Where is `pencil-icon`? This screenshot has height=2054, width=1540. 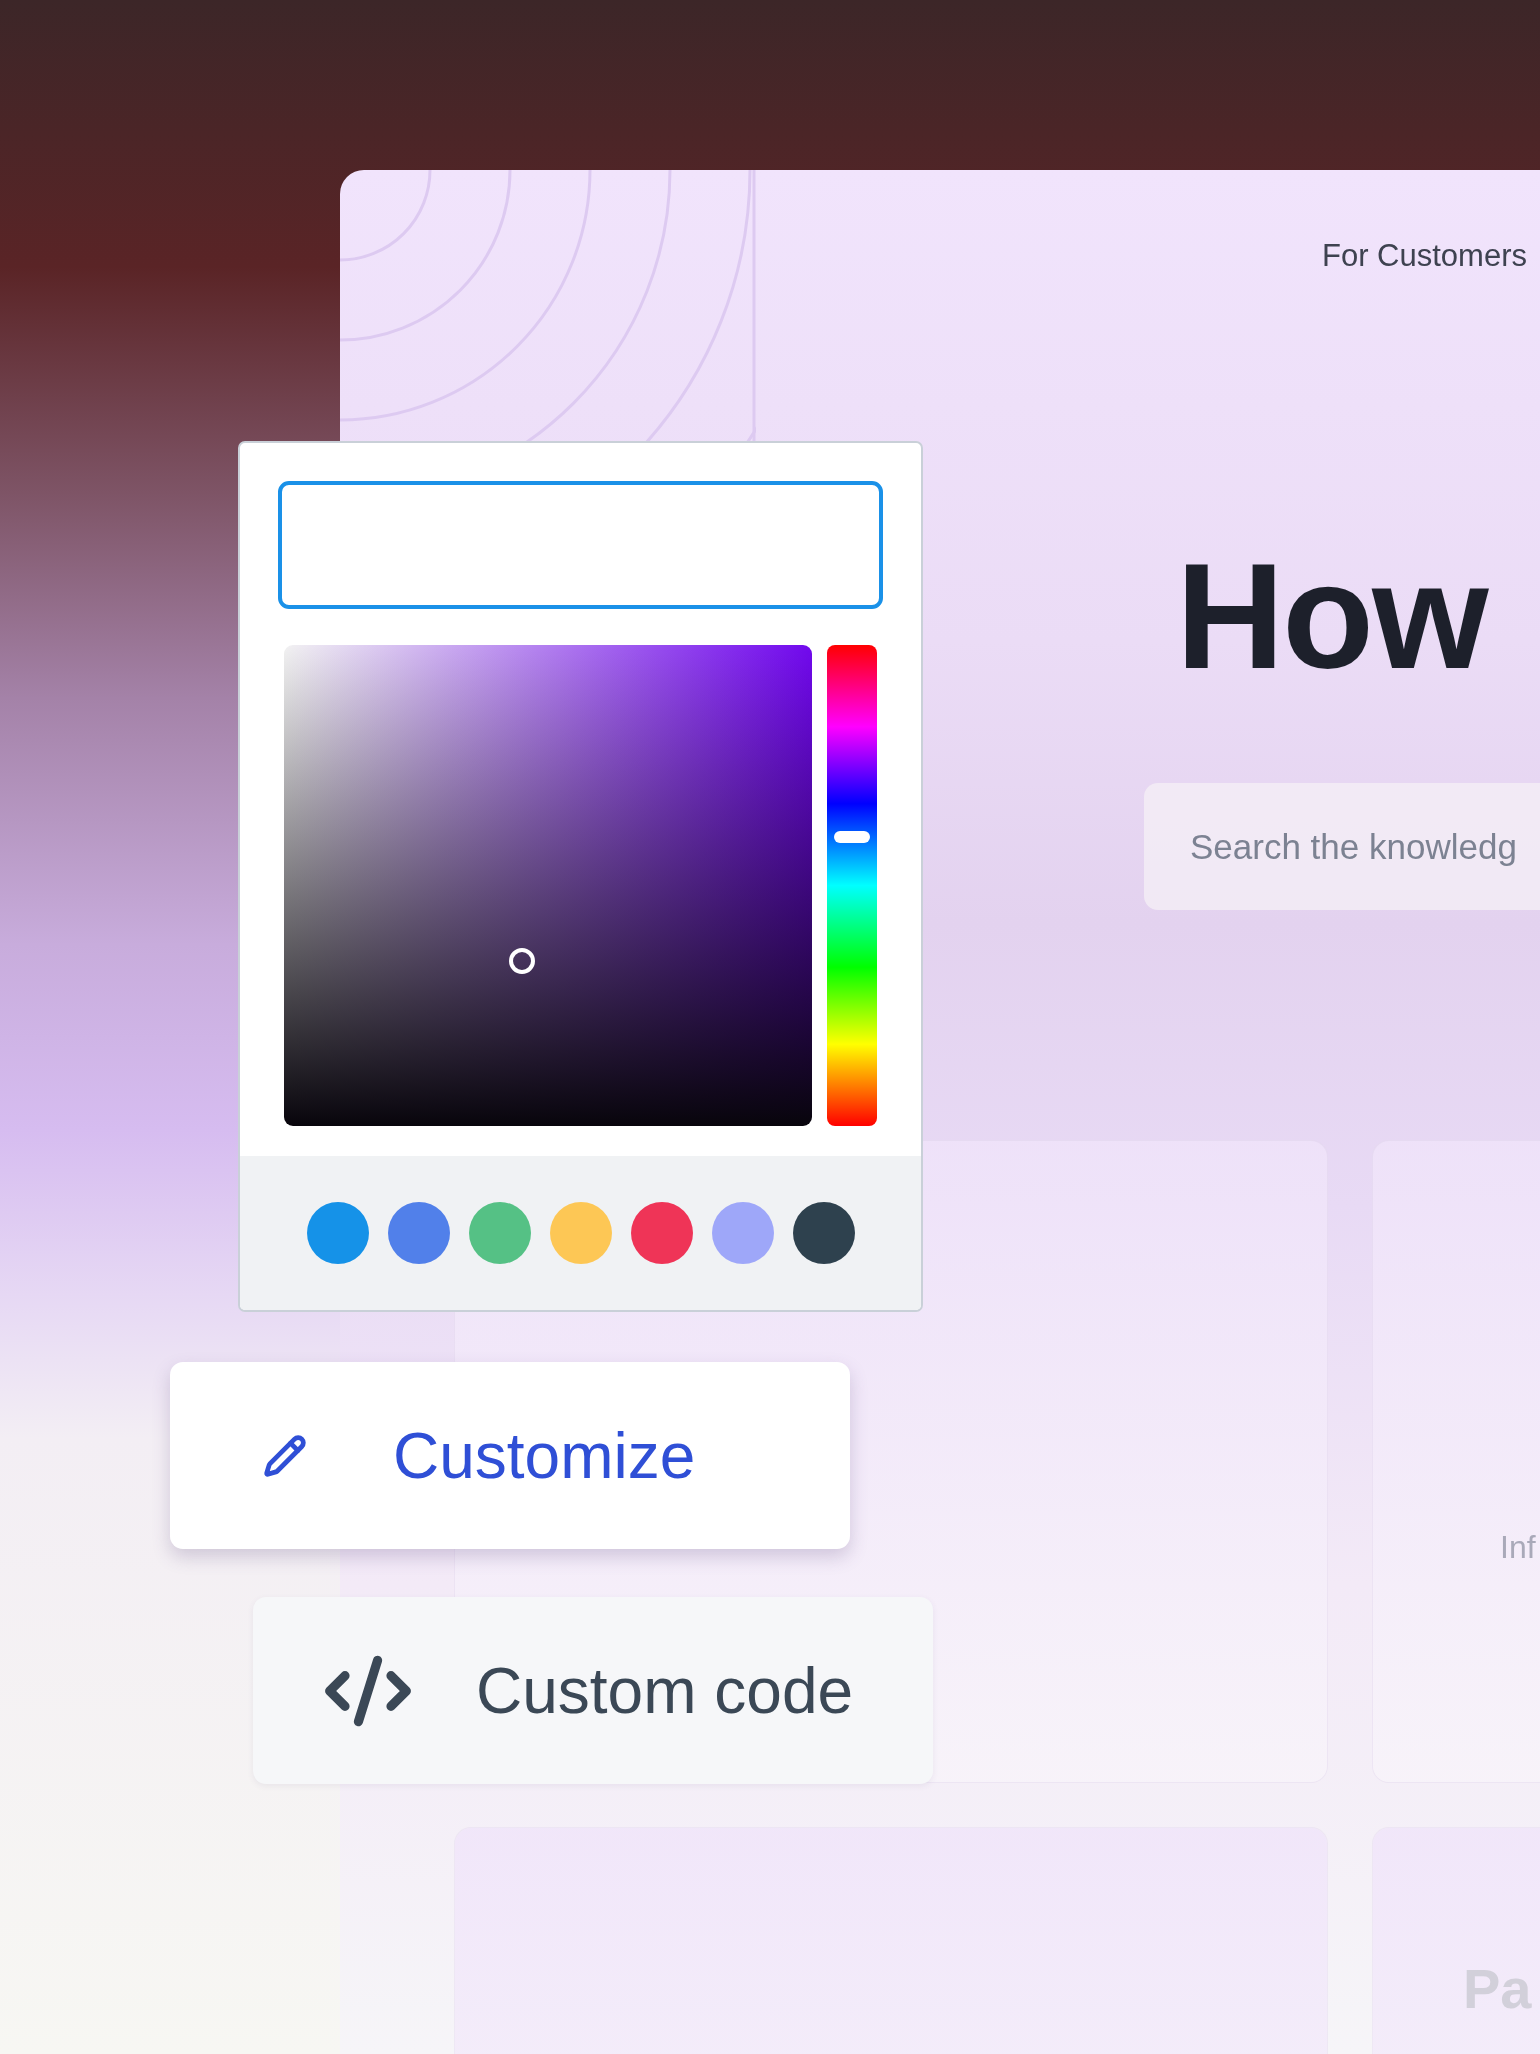
pencil-icon is located at coordinates (284, 1455).